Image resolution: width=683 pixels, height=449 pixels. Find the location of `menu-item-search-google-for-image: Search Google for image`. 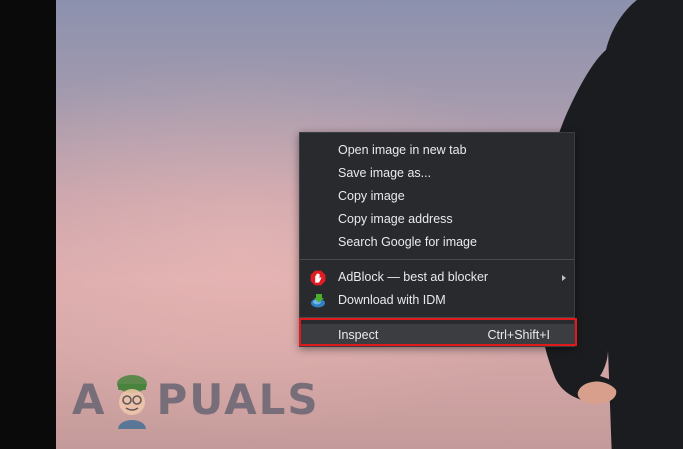

menu-item-search-google-for-image: Search Google for image is located at coordinates (437, 242).